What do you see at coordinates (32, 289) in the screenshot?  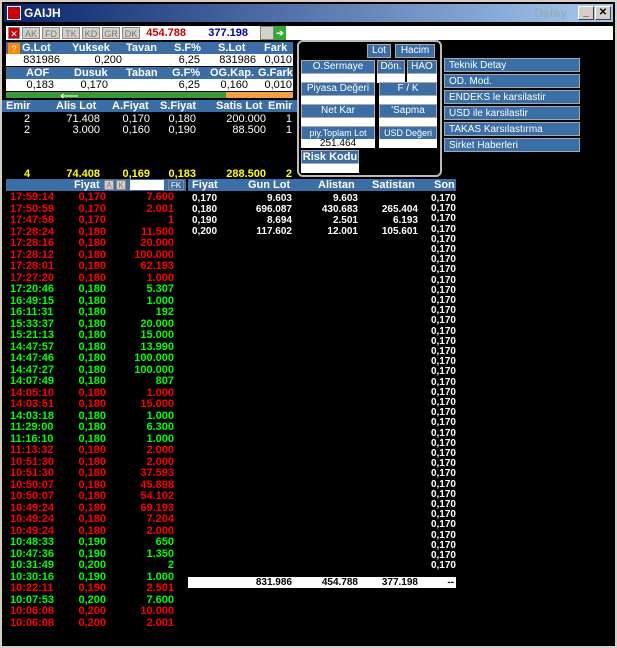 I see `trade-cell: 17:20:46` at bounding box center [32, 289].